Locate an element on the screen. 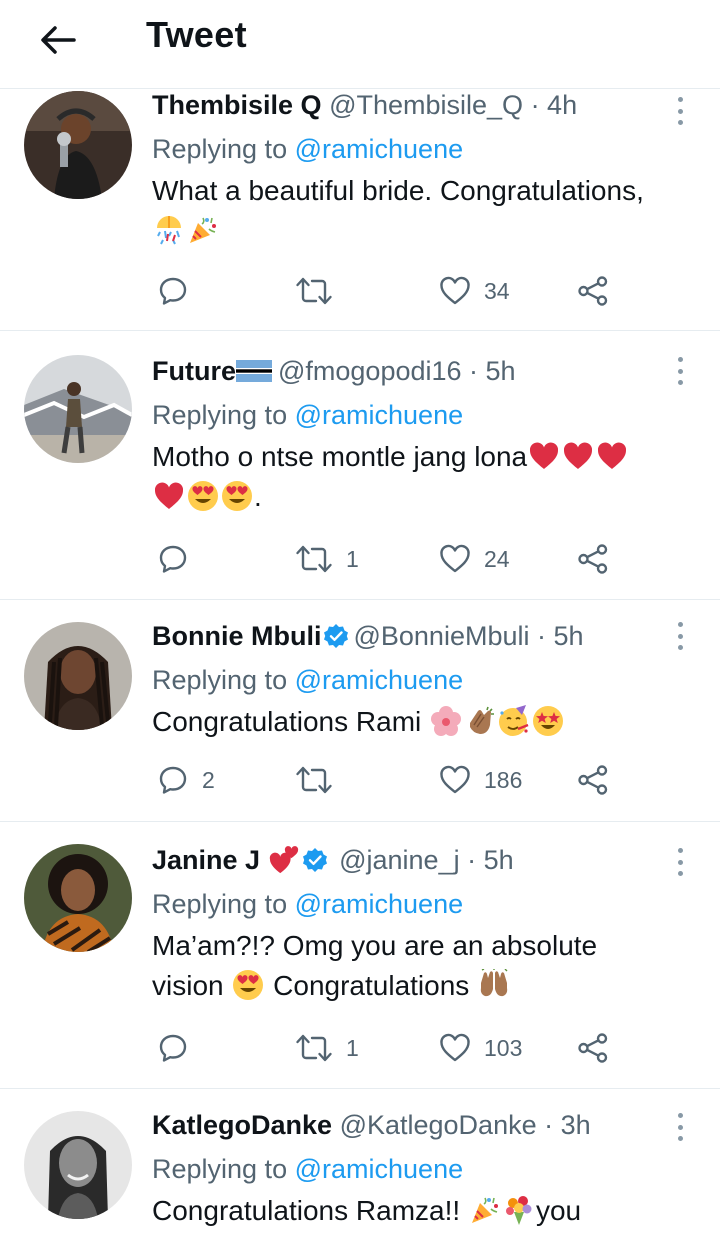  tweet-header: Bonnie Mbuli @BonnieMbuli · 5h is located at coordinates (411, 636).